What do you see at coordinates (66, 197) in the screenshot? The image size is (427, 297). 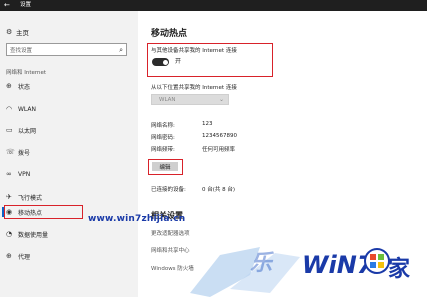 I see `sidebar-item-airplane: ✈ 飞行模式` at bounding box center [66, 197].